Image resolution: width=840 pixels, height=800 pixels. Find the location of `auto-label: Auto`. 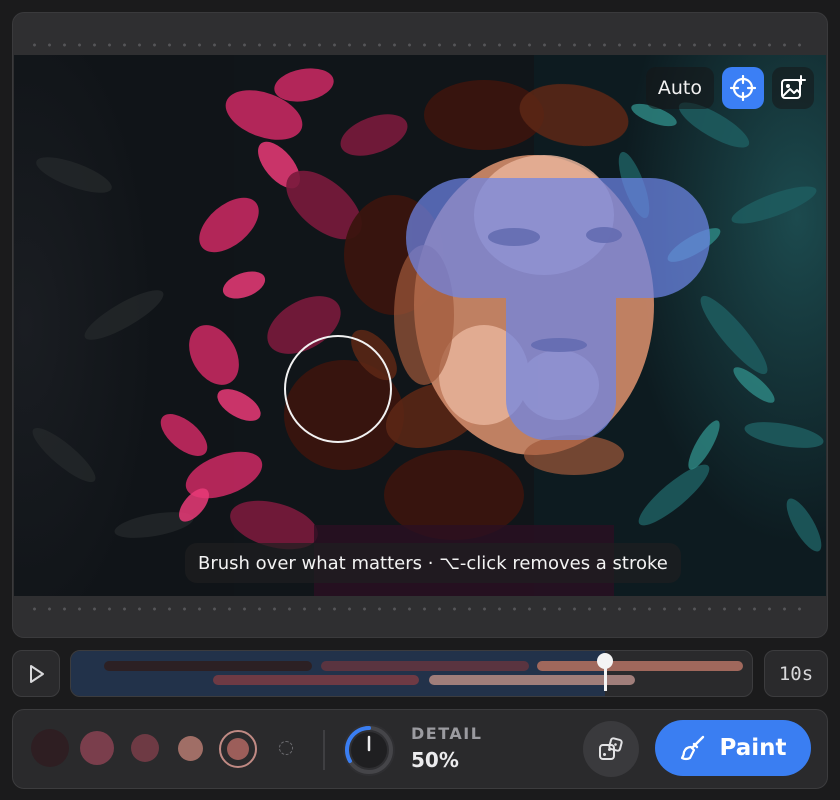

auto-label: Auto is located at coordinates (679, 88).